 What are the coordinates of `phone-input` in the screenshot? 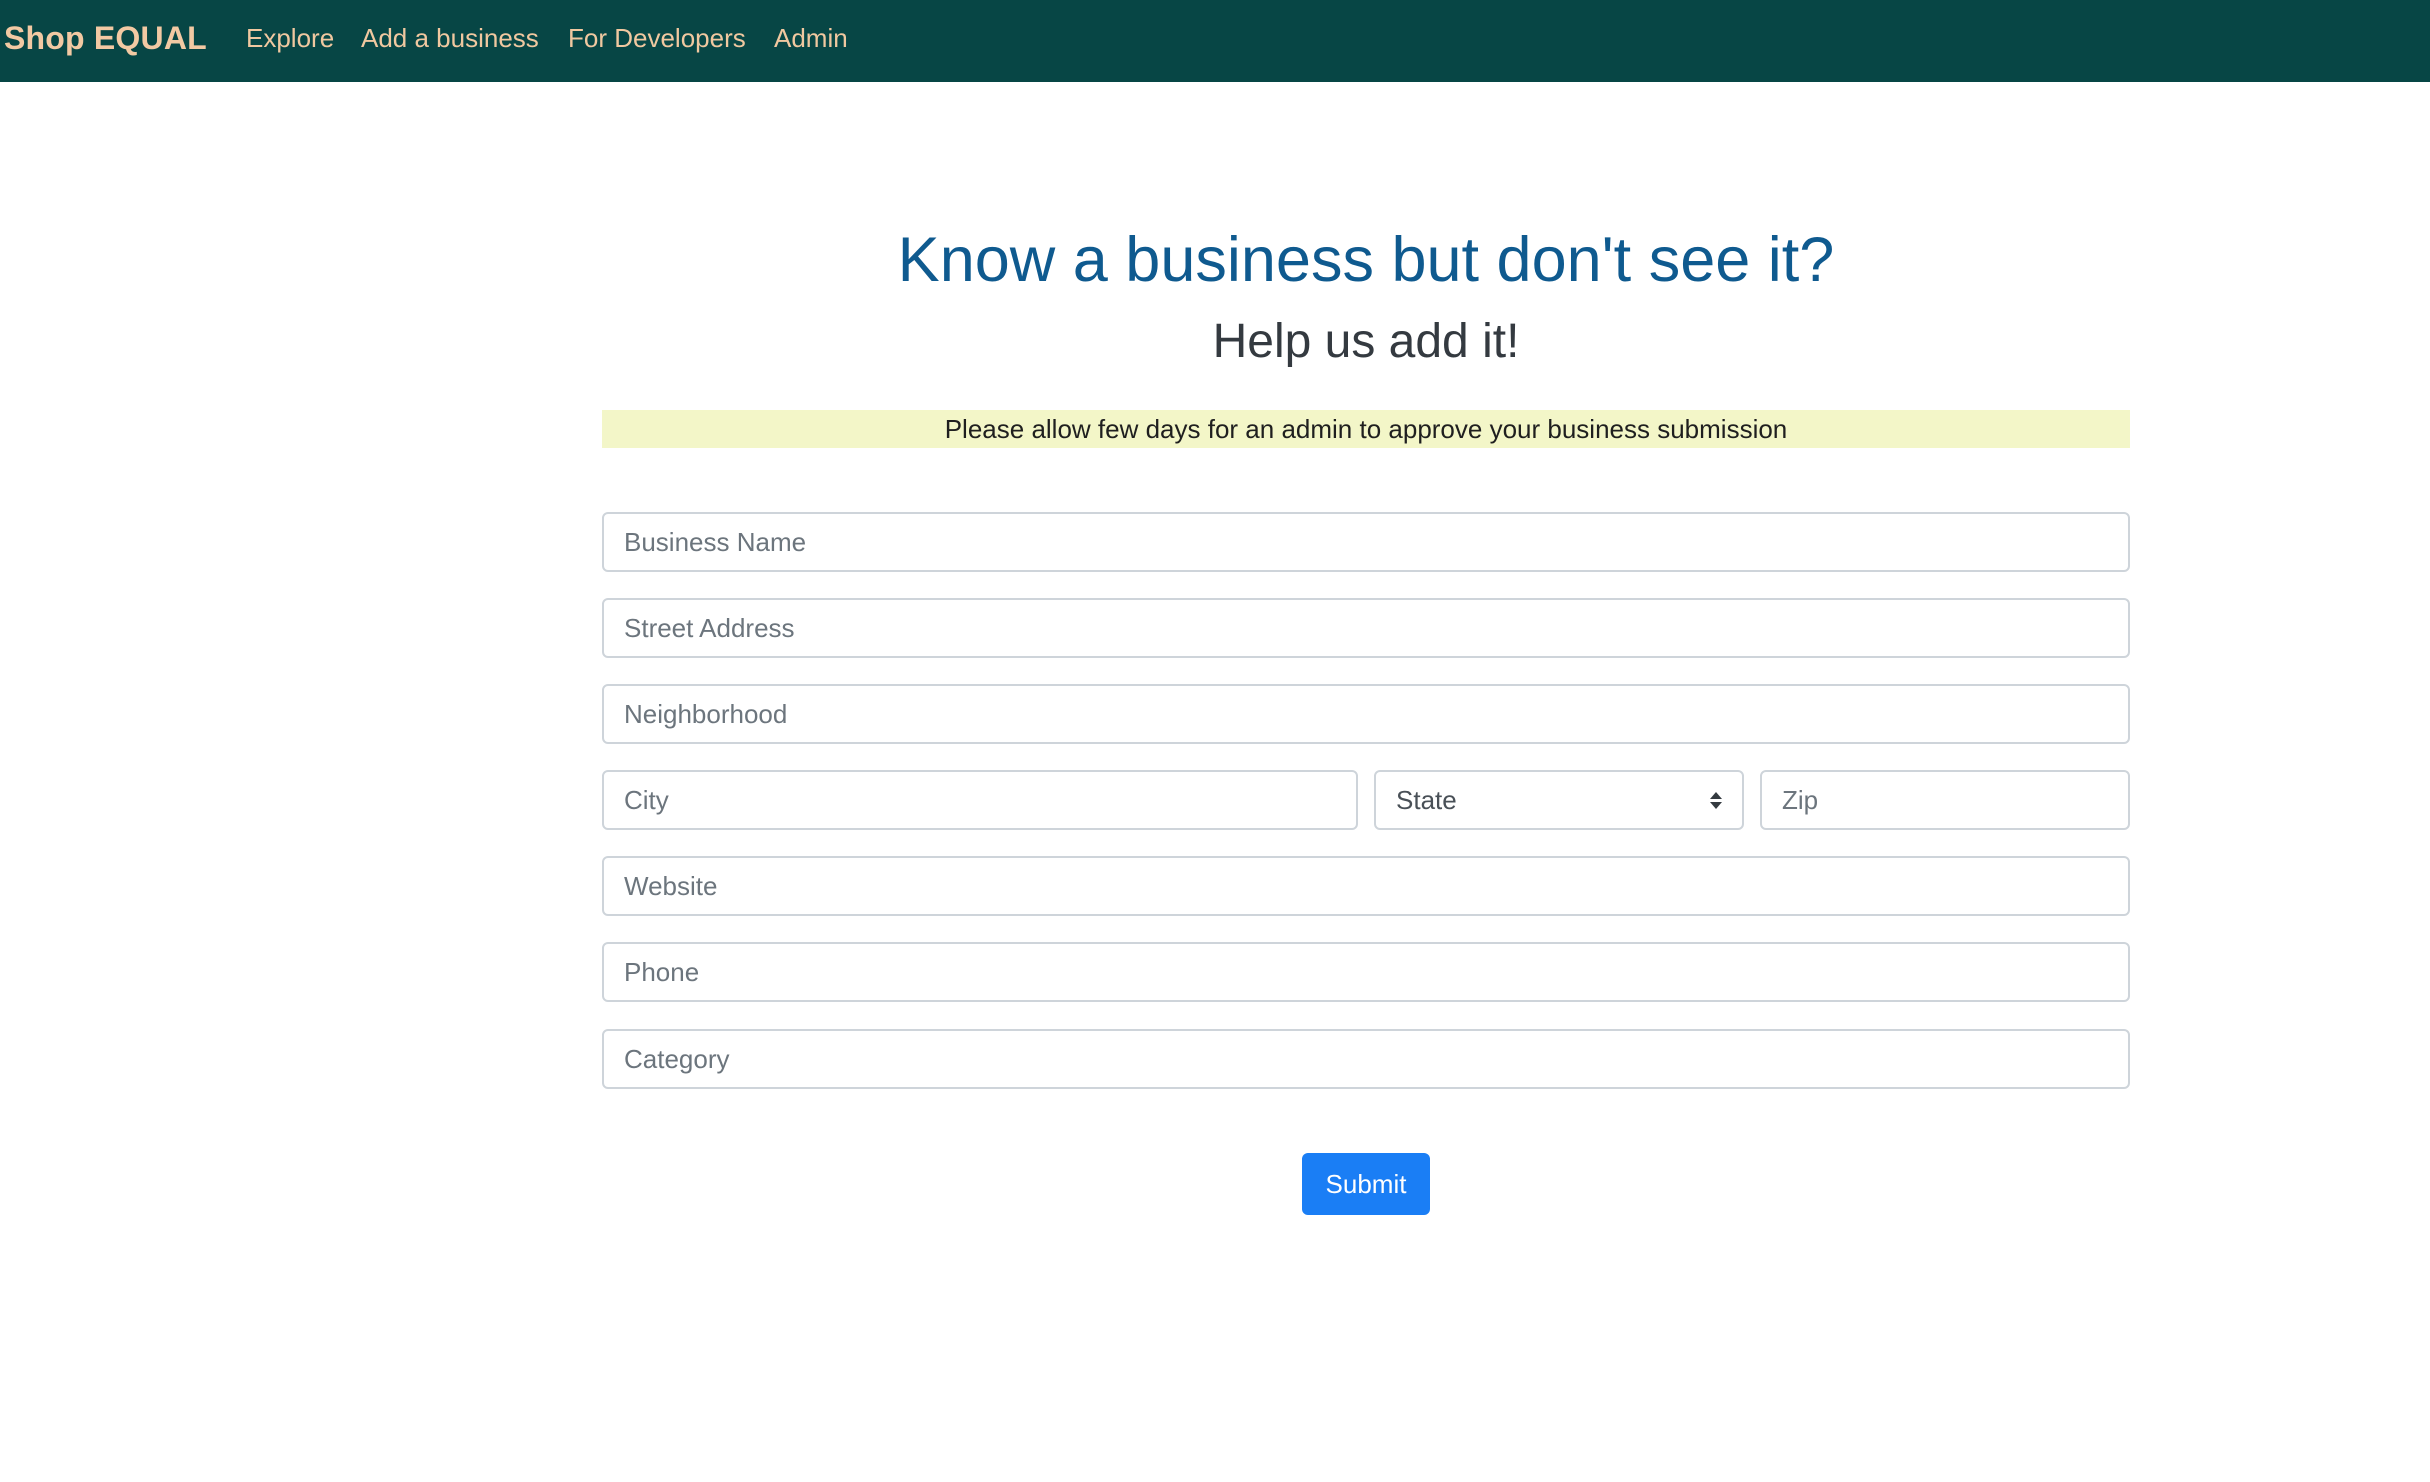 It's located at (1366, 972).